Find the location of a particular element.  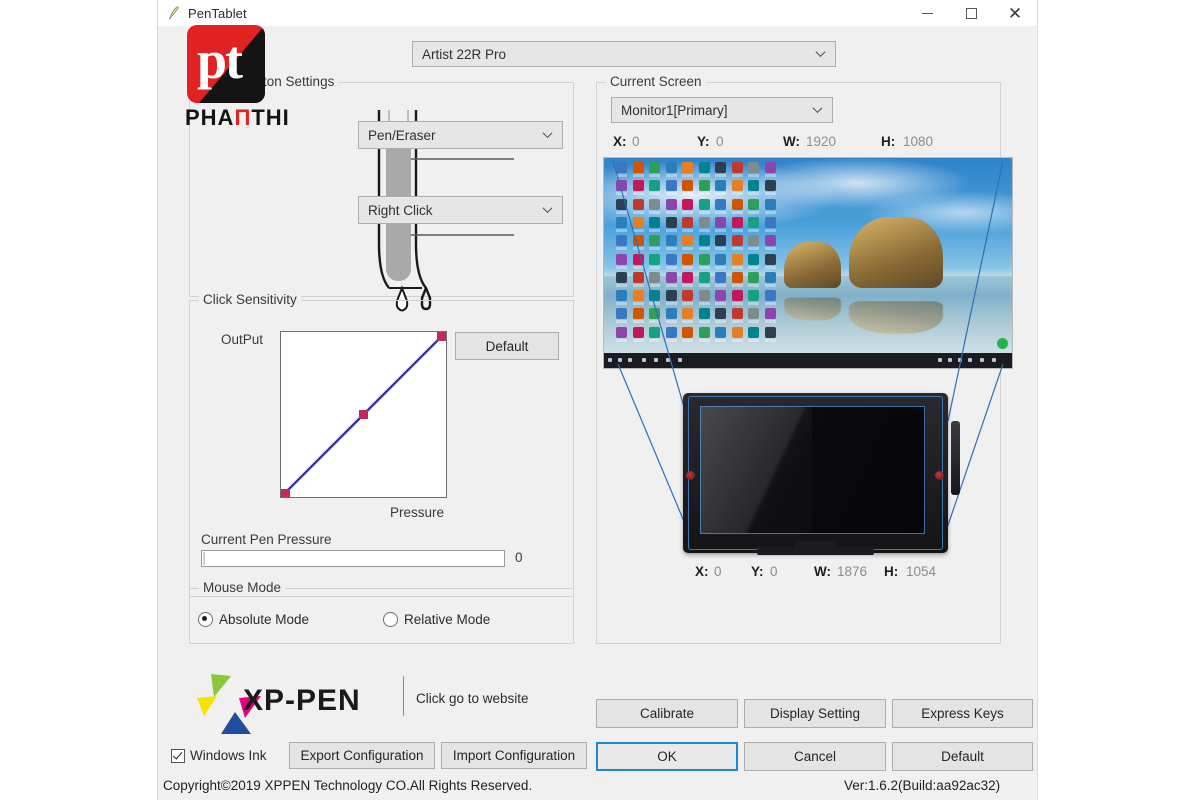

cancel-label: Cancel is located at coordinates (815, 756).